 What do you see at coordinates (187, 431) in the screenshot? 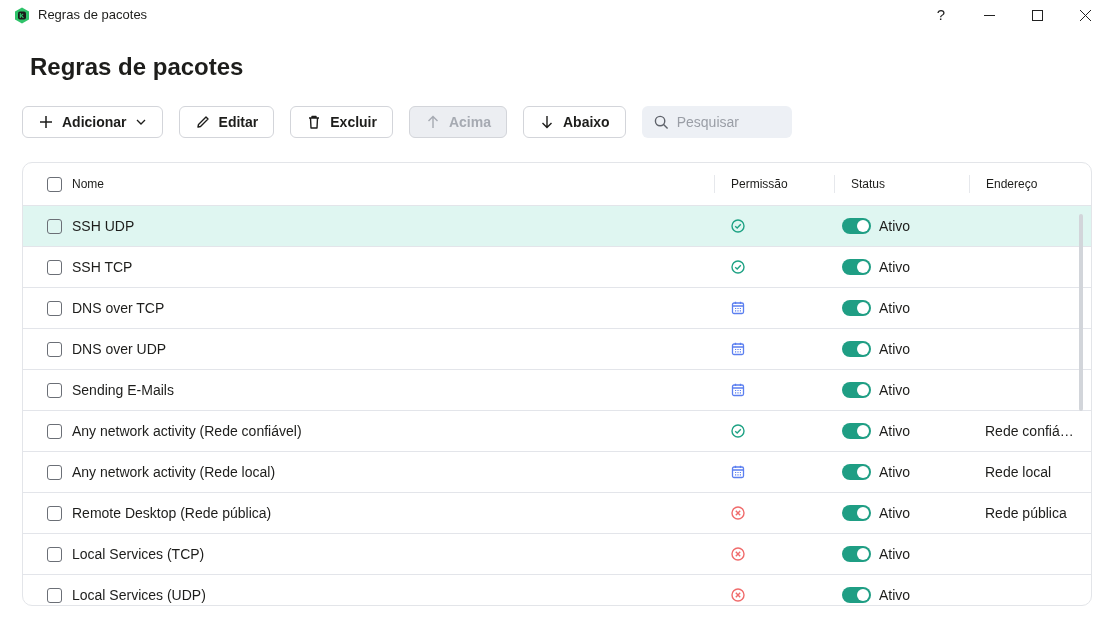
I see `rule-name: Any network activity (Rede confiável)` at bounding box center [187, 431].